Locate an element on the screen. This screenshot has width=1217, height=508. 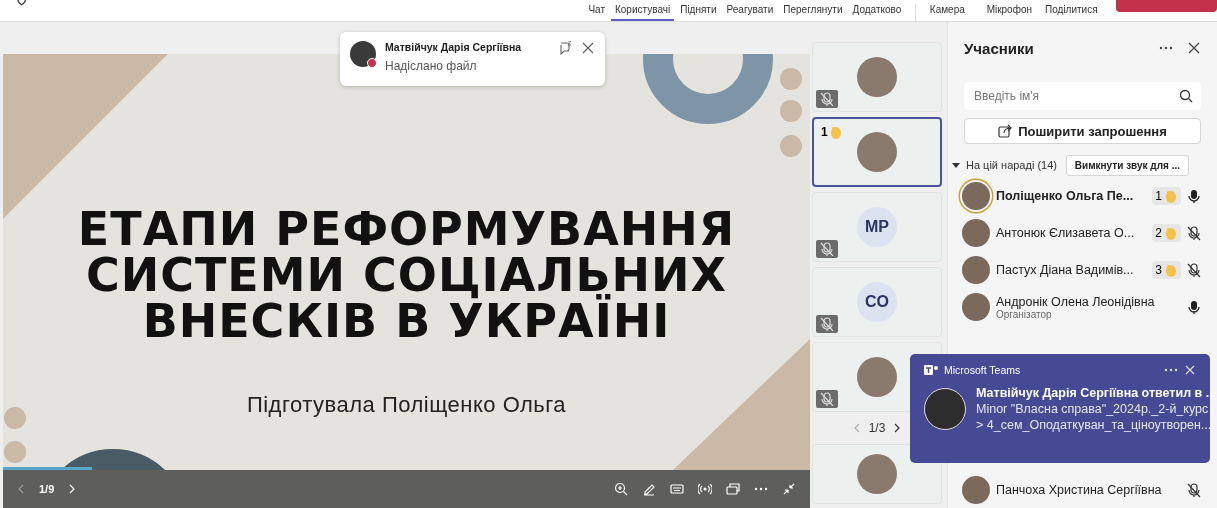
toolbar-button: Поділитися is located at coordinates (1071, 12).